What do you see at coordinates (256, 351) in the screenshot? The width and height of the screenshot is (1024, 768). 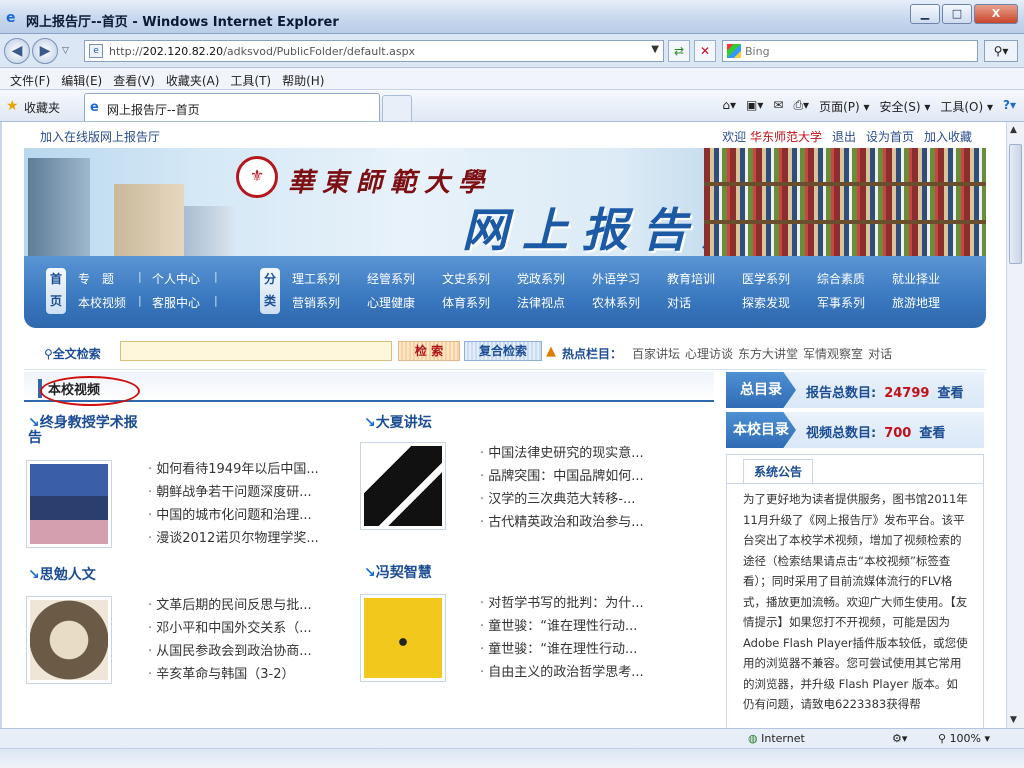 I see `fulltext-search-input` at bounding box center [256, 351].